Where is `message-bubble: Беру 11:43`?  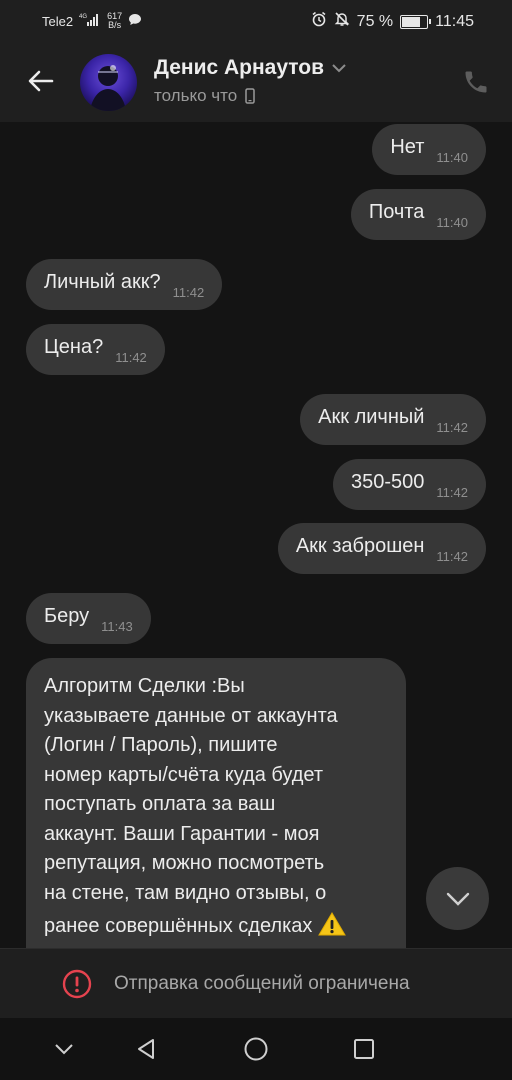 message-bubble: Беру 11:43 is located at coordinates (88, 618).